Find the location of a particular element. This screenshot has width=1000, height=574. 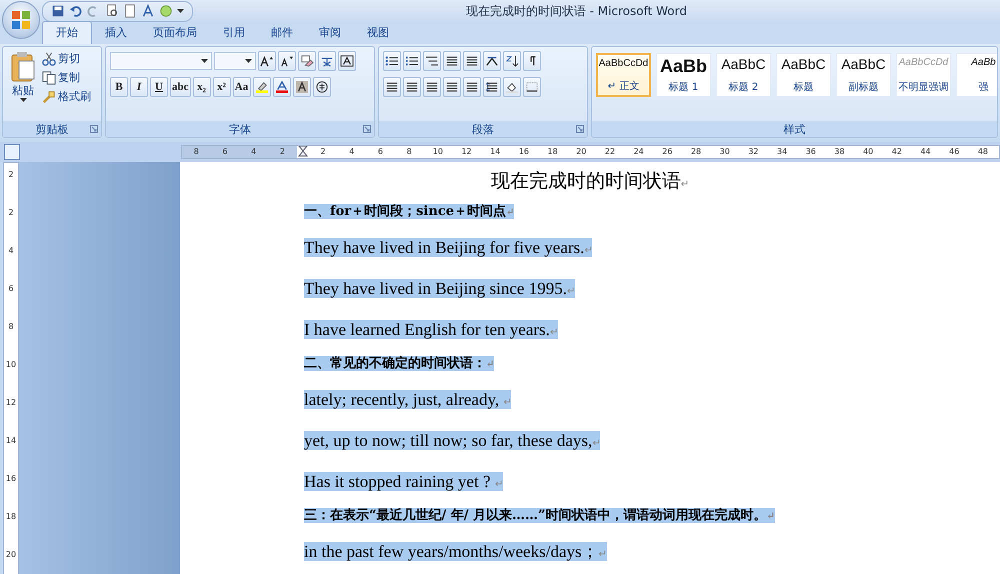

style-option: AaBbC 标题 is located at coordinates (803, 75).